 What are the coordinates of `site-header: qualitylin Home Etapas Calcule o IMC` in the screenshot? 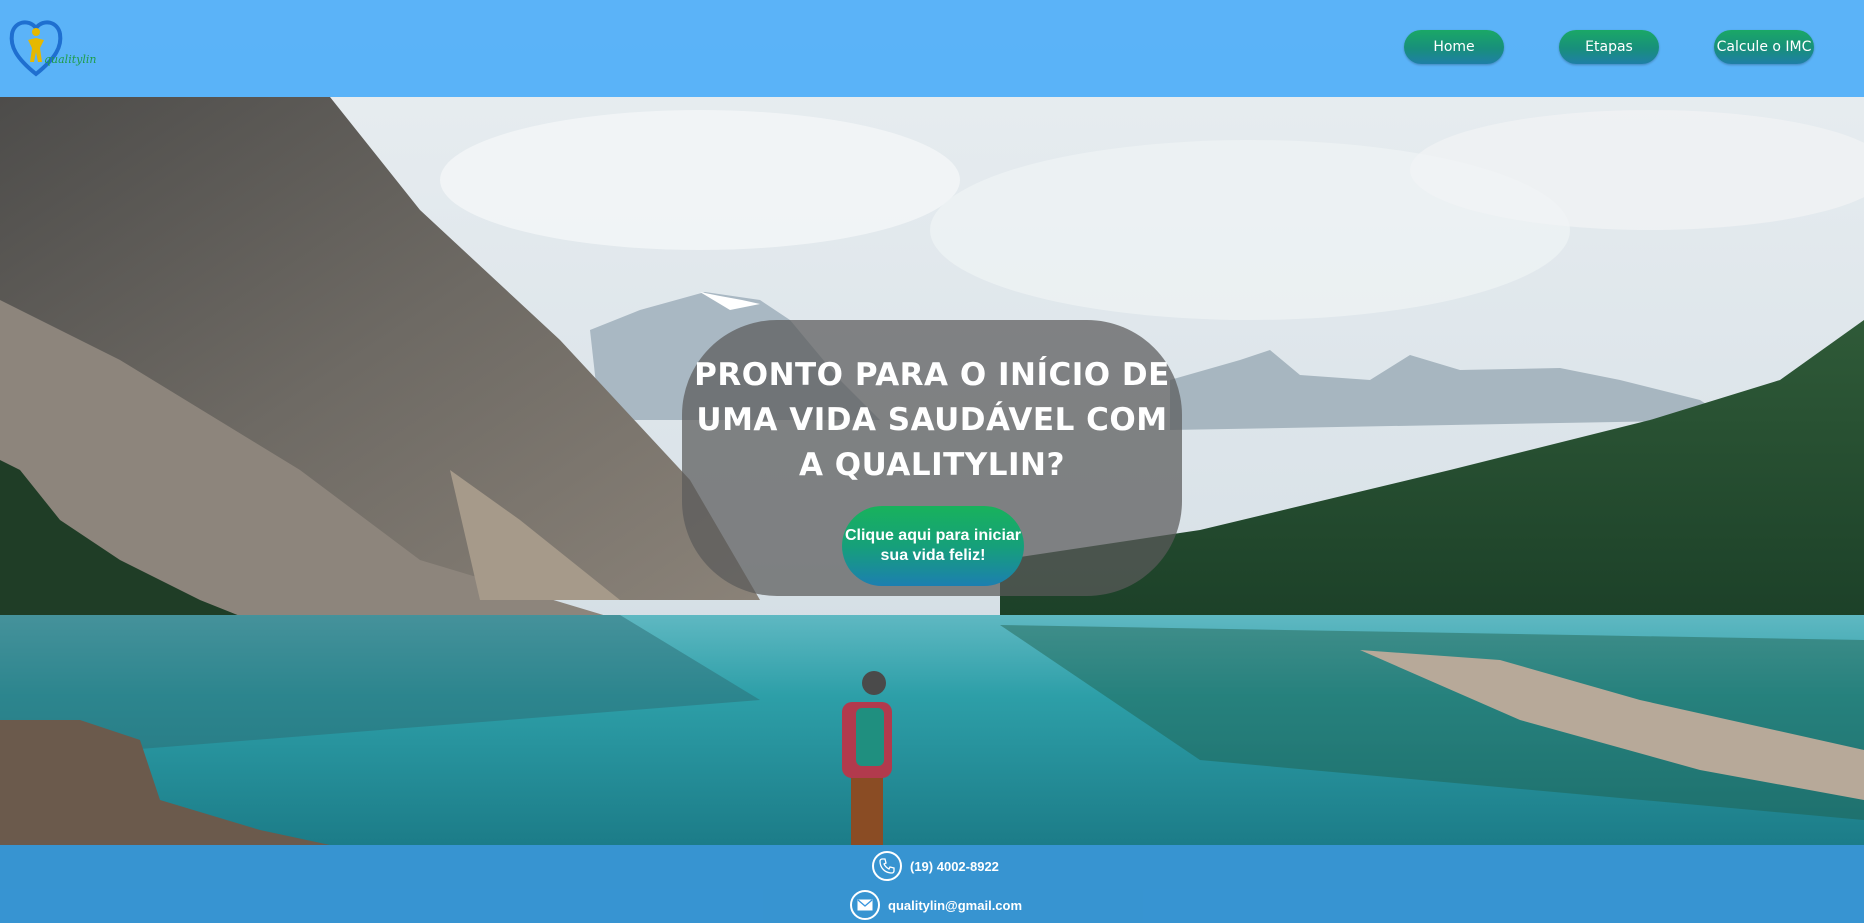 It's located at (932, 48).